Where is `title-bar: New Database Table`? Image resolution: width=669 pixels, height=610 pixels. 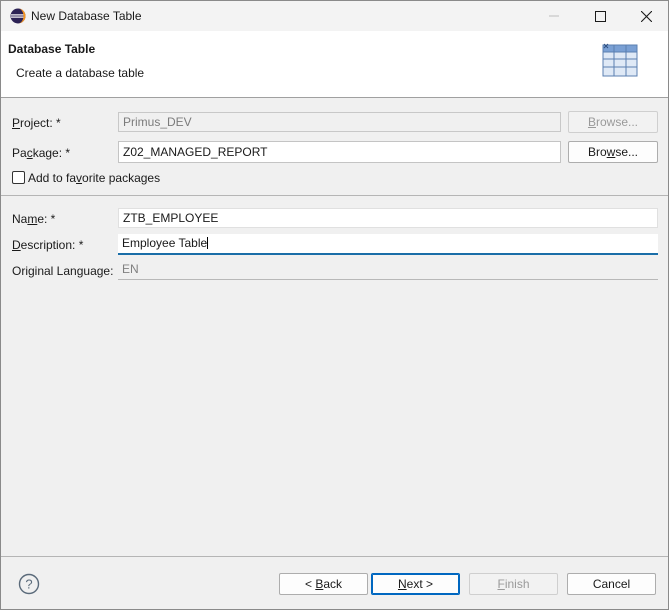
title-bar: New Database Table is located at coordinates (334, 16).